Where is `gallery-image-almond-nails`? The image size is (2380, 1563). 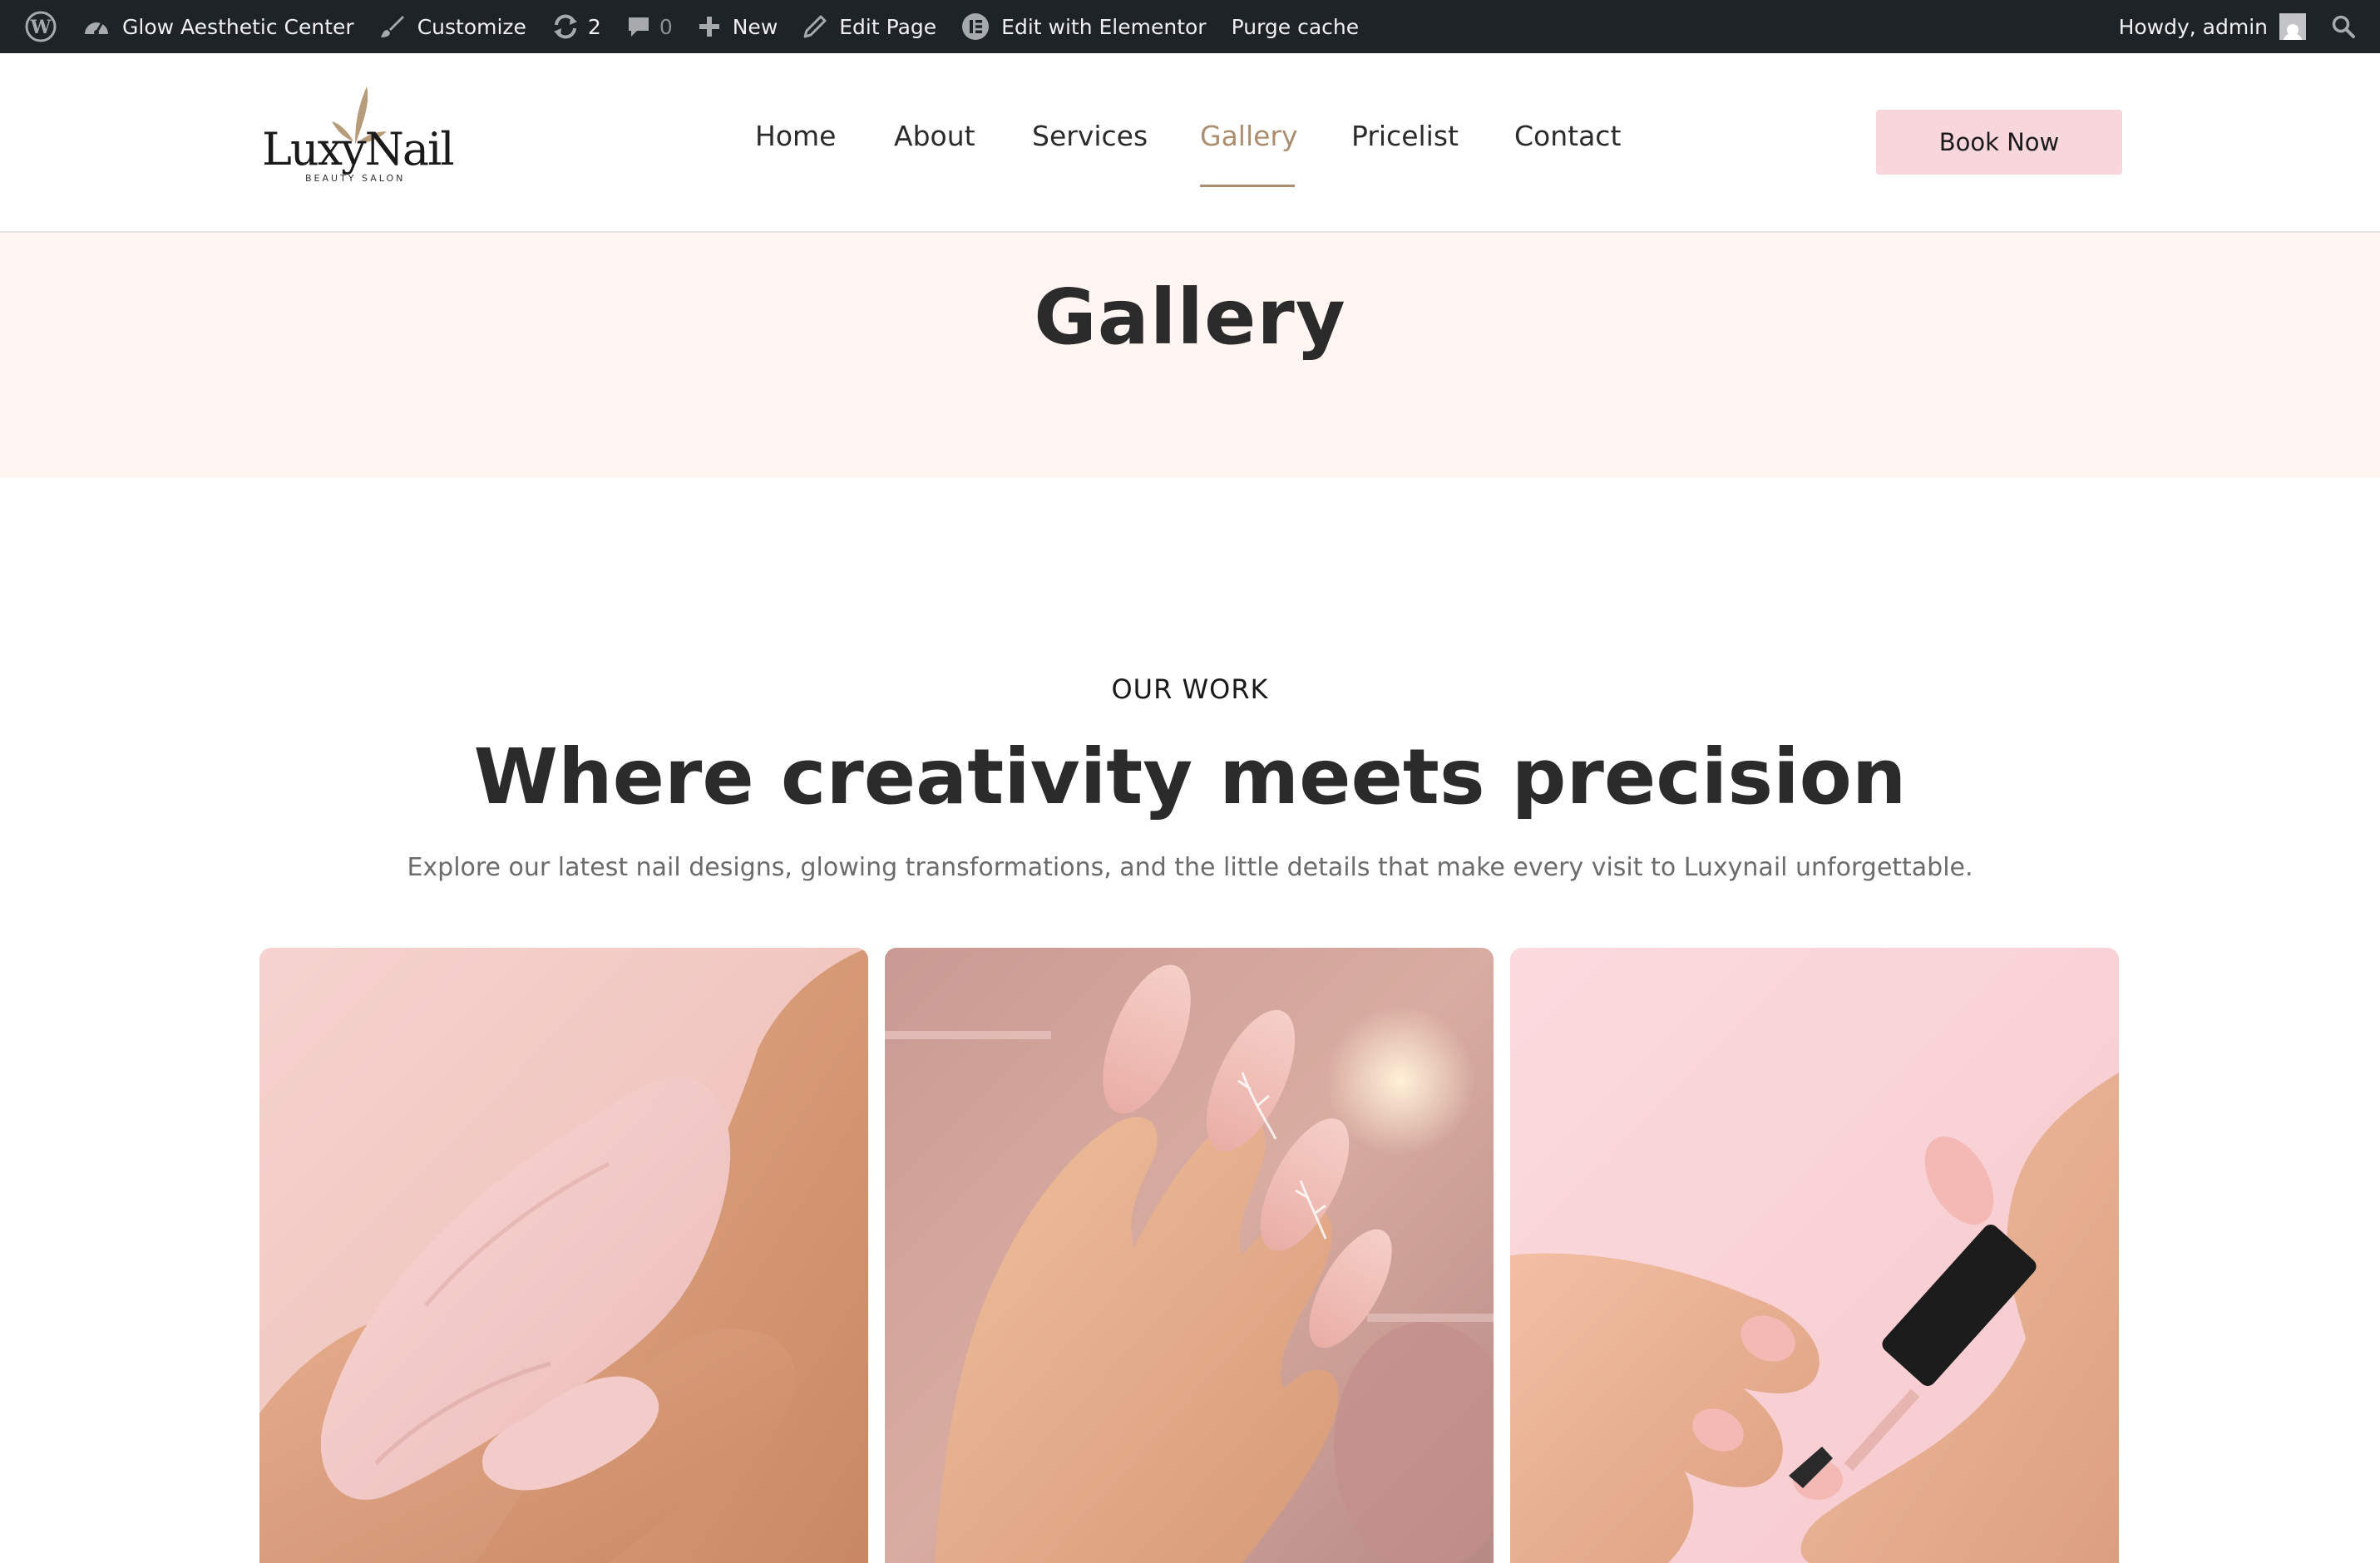 gallery-image-almond-nails is located at coordinates (1189, 1255).